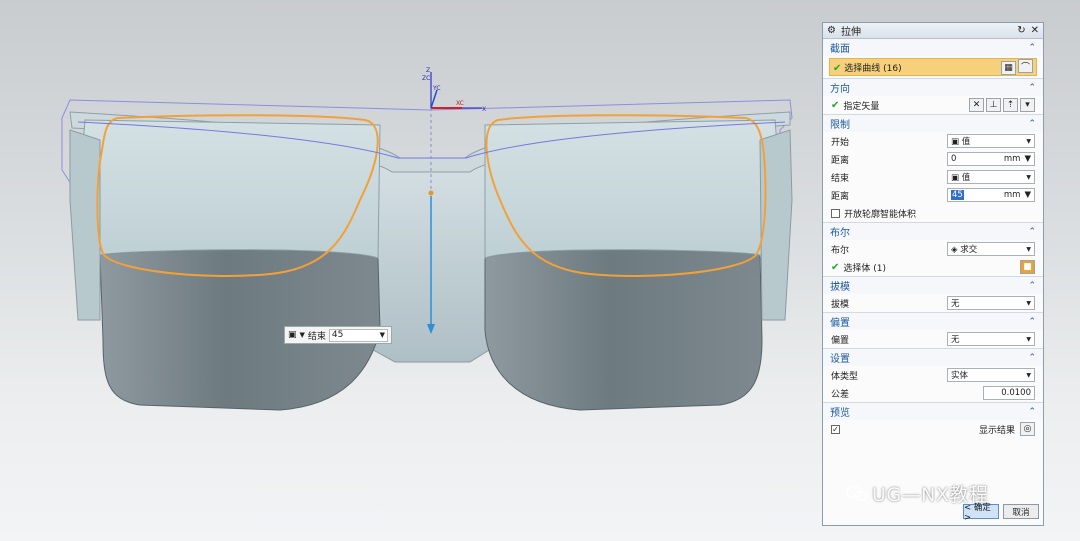 This screenshot has height=541, width=1080. What do you see at coordinates (933, 303) in the screenshot?
I see `draft-row: 拔模 无 ▼` at bounding box center [933, 303].